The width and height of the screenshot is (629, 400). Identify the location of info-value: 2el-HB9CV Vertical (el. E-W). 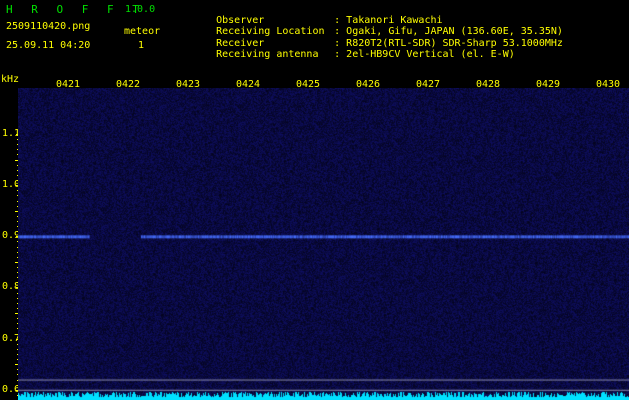
(430, 54).